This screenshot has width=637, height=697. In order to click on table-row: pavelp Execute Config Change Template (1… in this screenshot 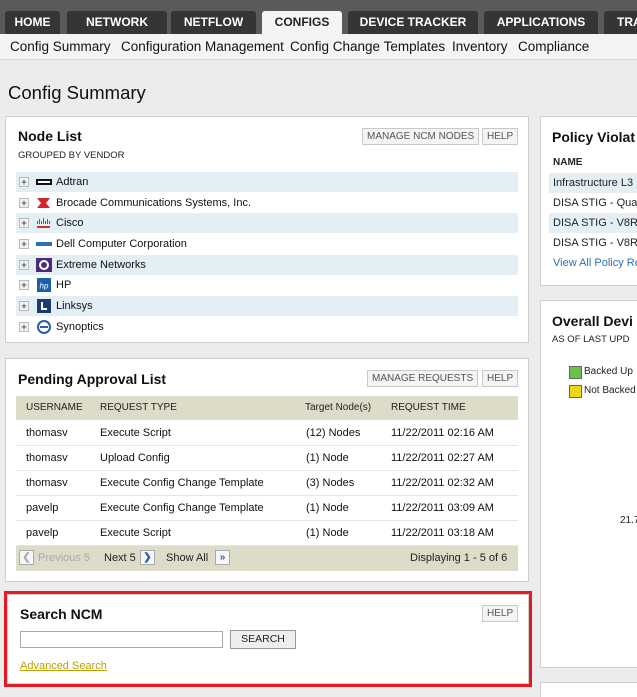, I will do `click(267, 508)`.